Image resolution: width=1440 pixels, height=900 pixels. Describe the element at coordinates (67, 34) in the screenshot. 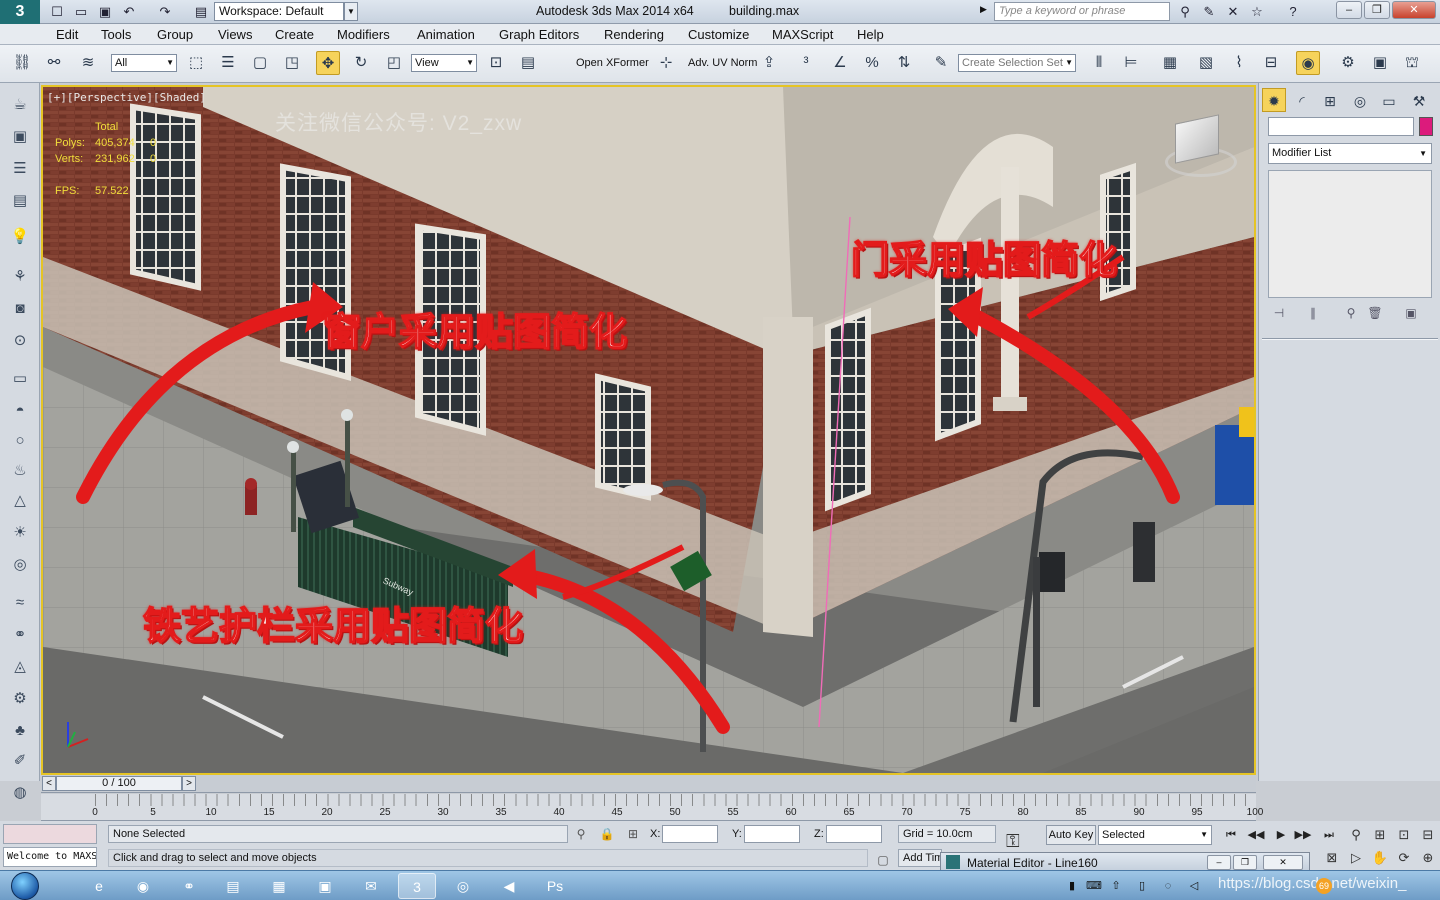

I see `menu-edit: Edit` at that location.